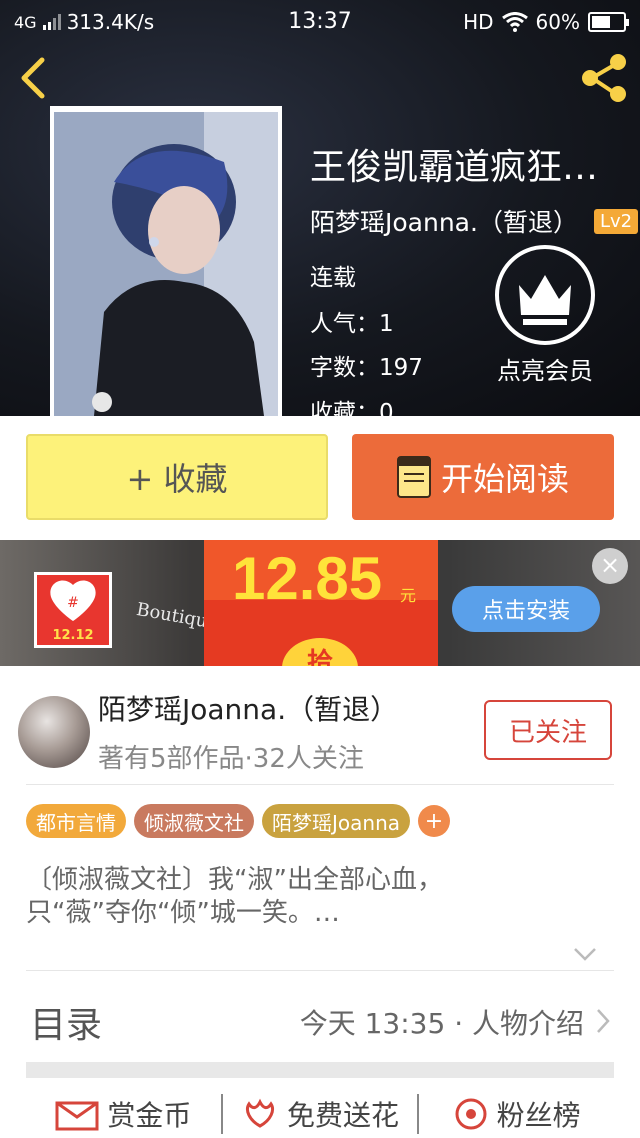  What do you see at coordinates (504, 479) in the screenshot?
I see `start-reading-label: 开始阅读` at bounding box center [504, 479].